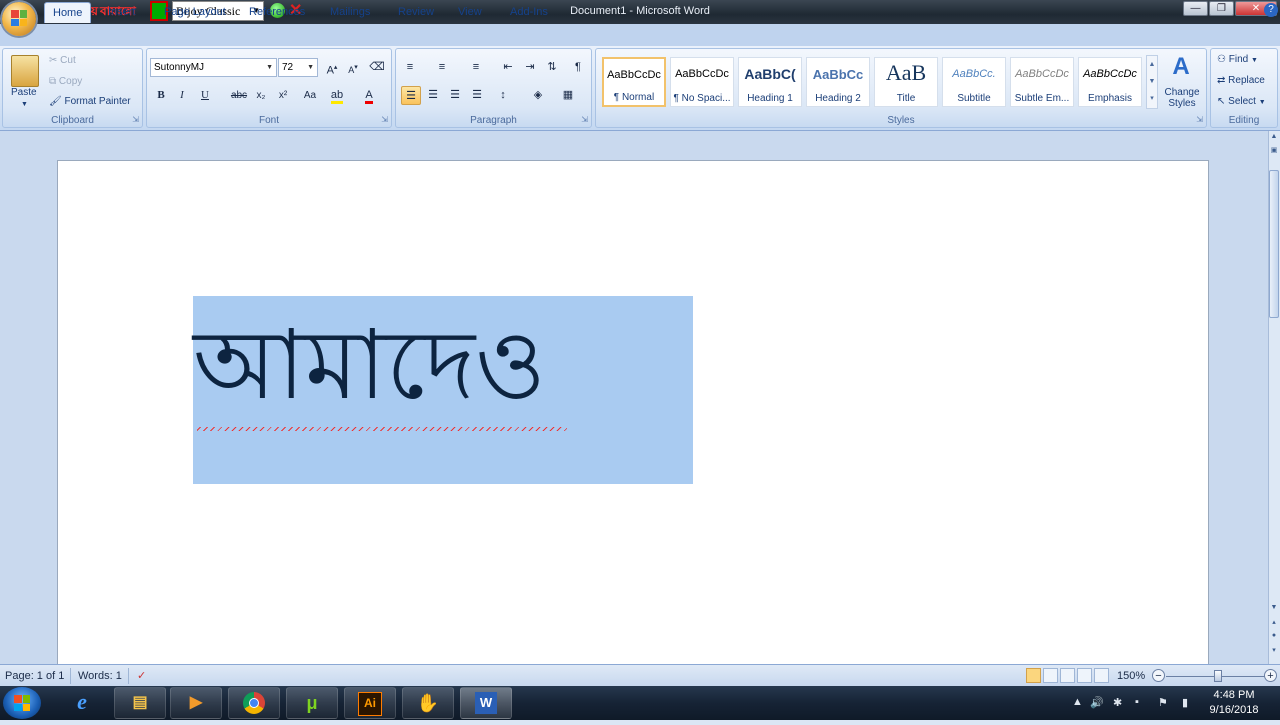 The image size is (1280, 725). Describe the element at coordinates (254, 703) in the screenshot. I see `chrome-icon` at that location.